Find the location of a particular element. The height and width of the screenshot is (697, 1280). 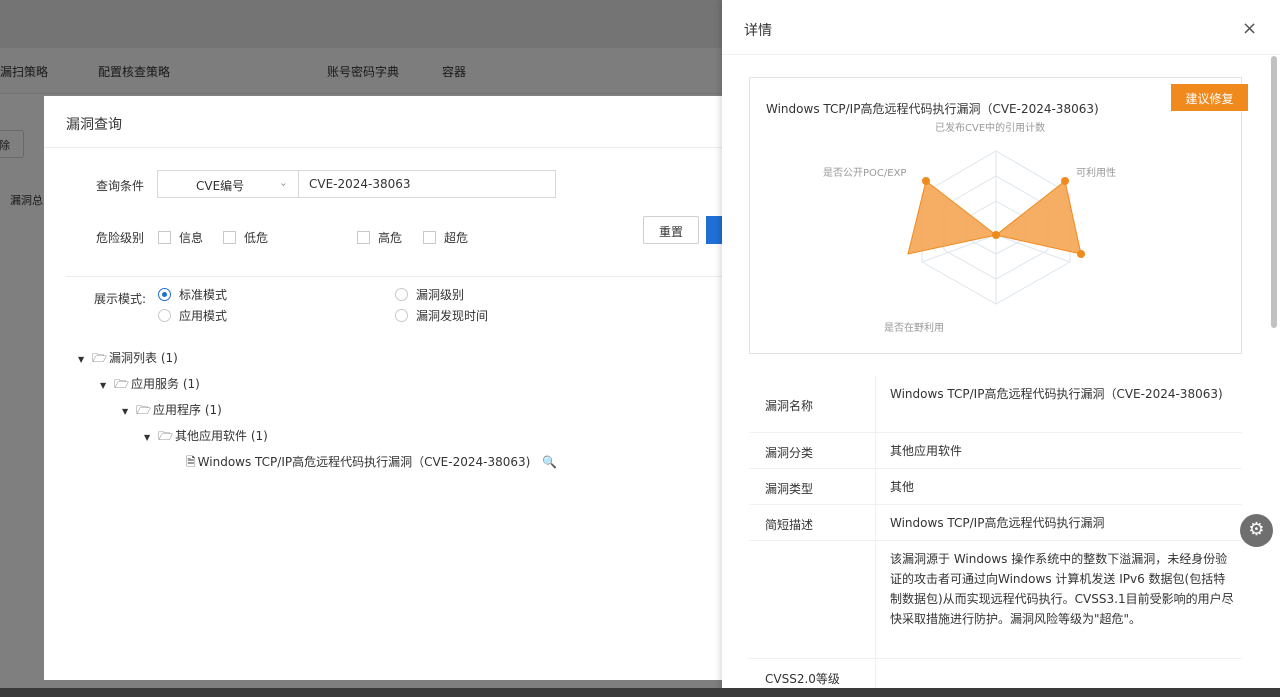

display-mode-standard: 标准模式 is located at coordinates (192, 294).